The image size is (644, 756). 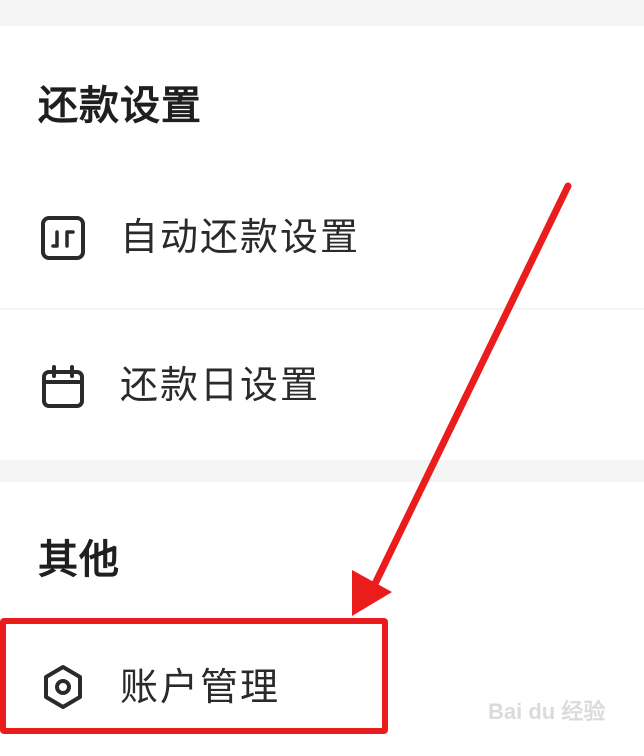 What do you see at coordinates (220, 385) in the screenshot?
I see `repayment-date-settings-label: 还款日设置` at bounding box center [220, 385].